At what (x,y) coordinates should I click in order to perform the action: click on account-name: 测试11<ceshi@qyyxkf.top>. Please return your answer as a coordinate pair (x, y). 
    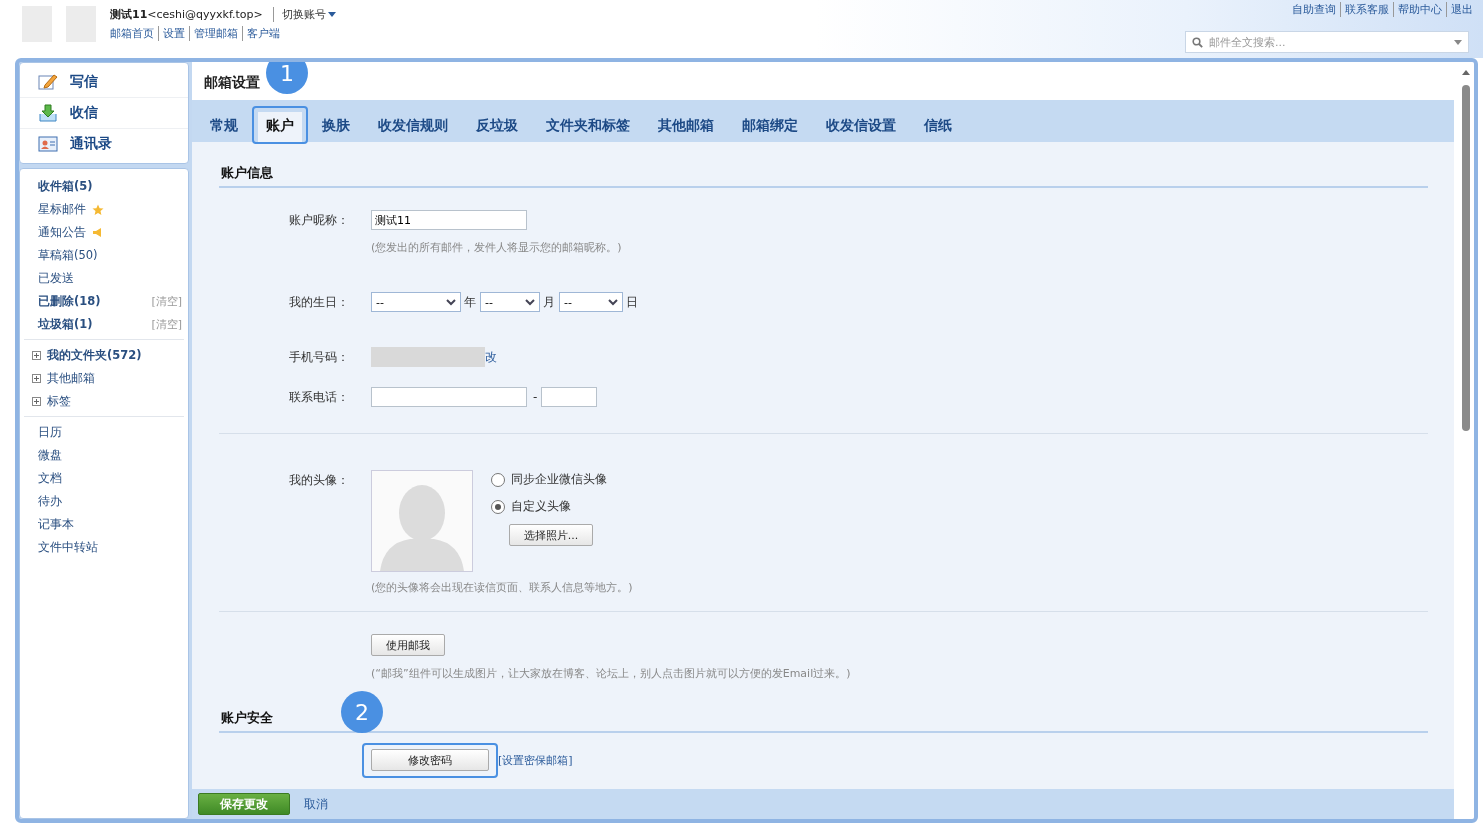
    Looking at the image, I should click on (186, 14).